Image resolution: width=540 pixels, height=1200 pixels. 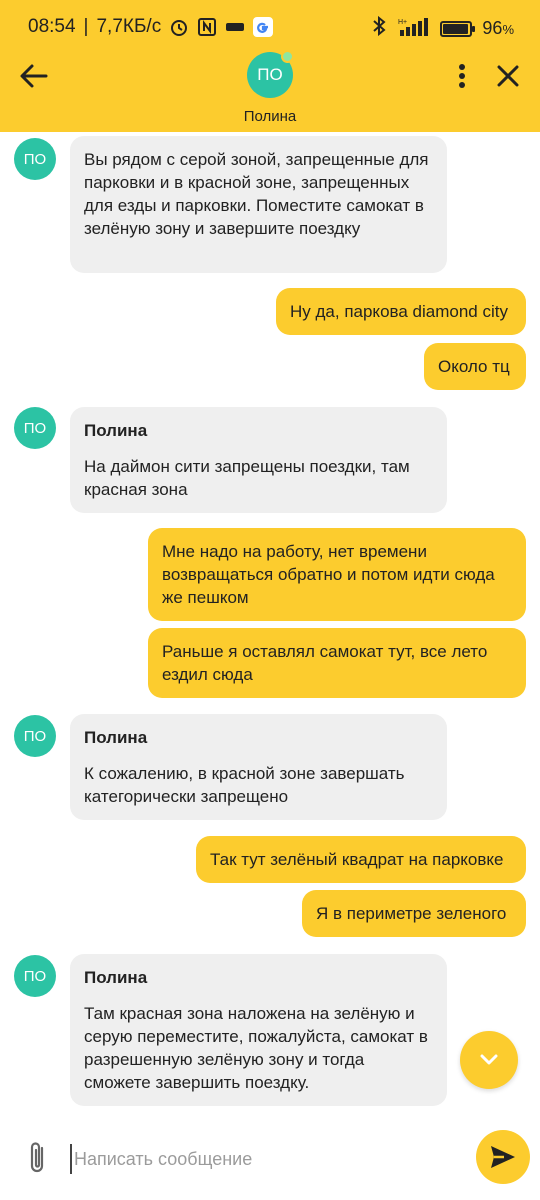 What do you see at coordinates (52, 26) in the screenshot?
I see `status-time: 08:54` at bounding box center [52, 26].